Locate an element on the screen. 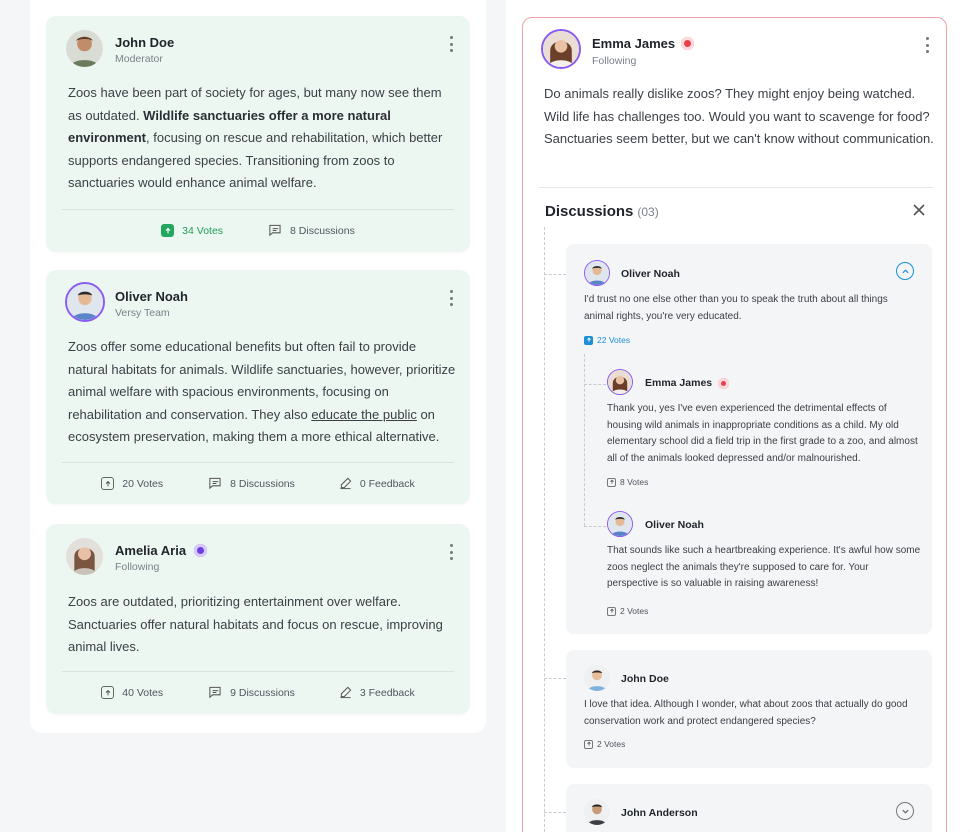 The height and width of the screenshot is (832, 970). feedback-button: 3 Feedback is located at coordinates (377, 692).